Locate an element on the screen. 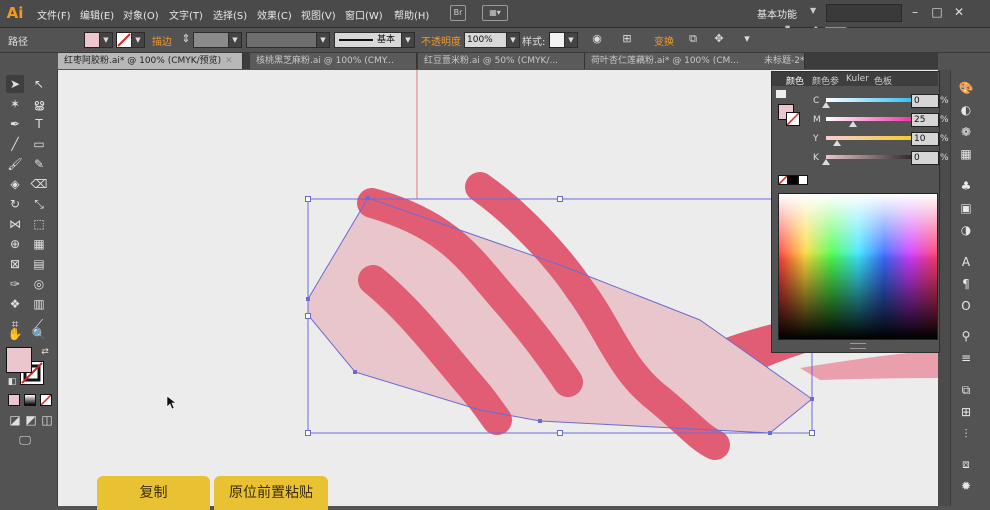 The width and height of the screenshot is (990, 510). paragraph-icon: ¶ is located at coordinates (966, 284).